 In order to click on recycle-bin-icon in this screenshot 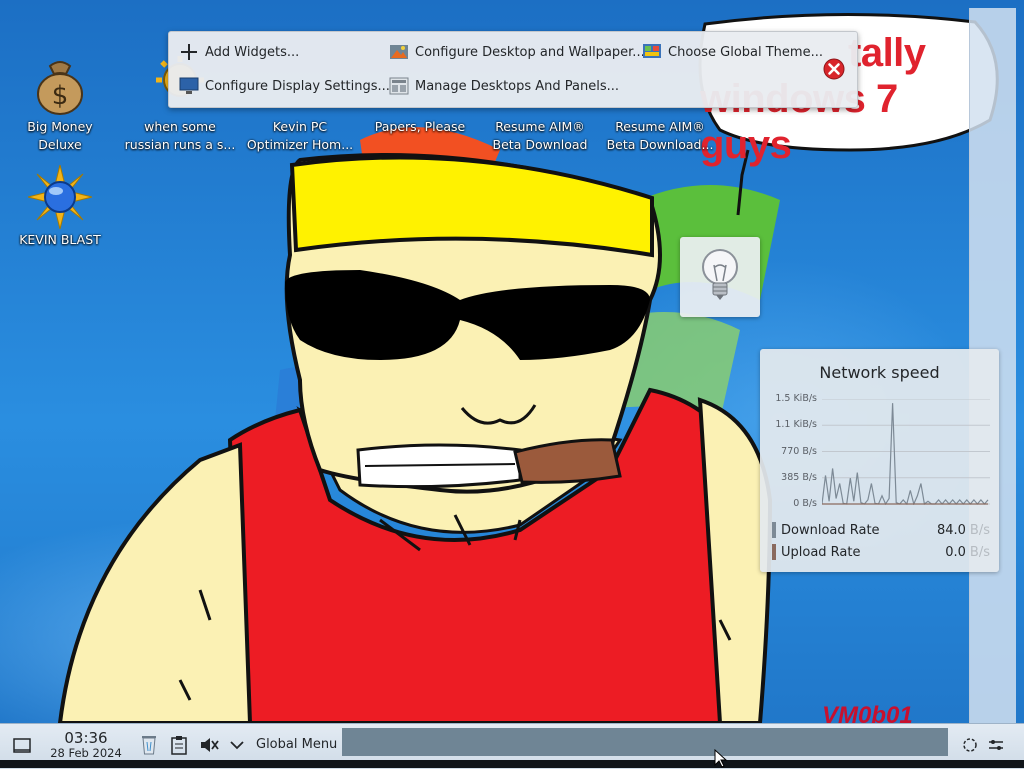, I will do `click(149, 745)`.